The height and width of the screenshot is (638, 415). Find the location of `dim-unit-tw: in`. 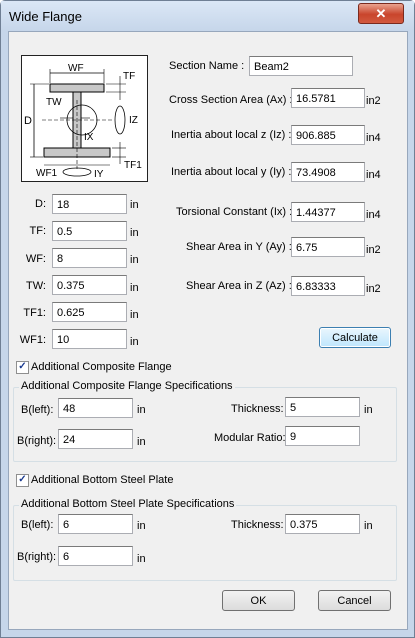

dim-unit-tw: in is located at coordinates (134, 288).